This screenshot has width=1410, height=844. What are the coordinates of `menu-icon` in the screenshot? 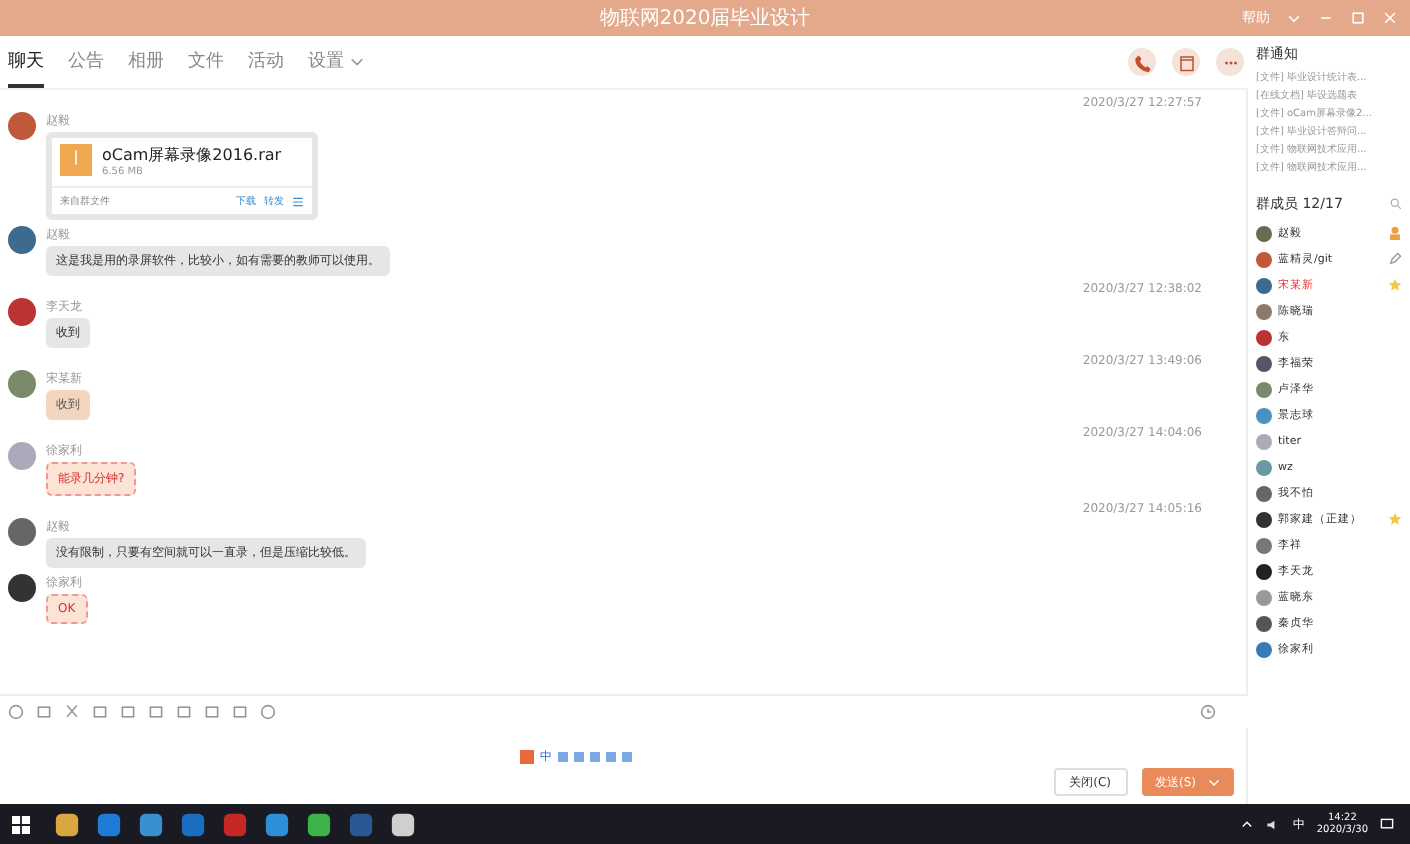 It's located at (298, 201).